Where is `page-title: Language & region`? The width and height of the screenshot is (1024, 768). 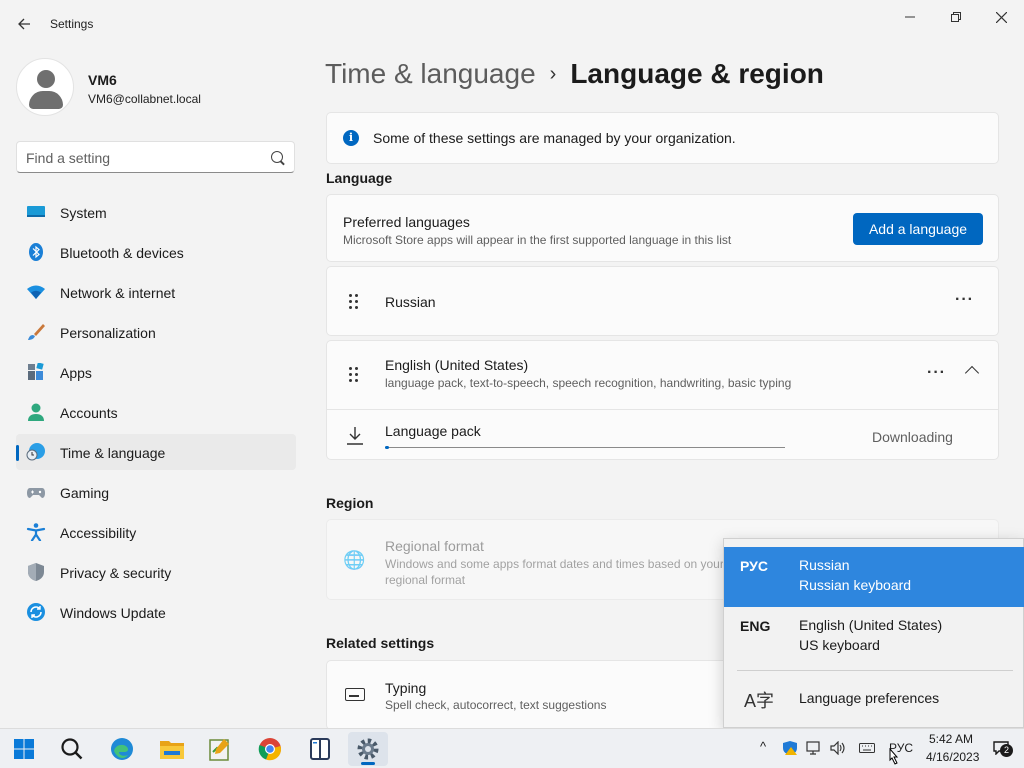 page-title: Language & region is located at coordinates (697, 73).